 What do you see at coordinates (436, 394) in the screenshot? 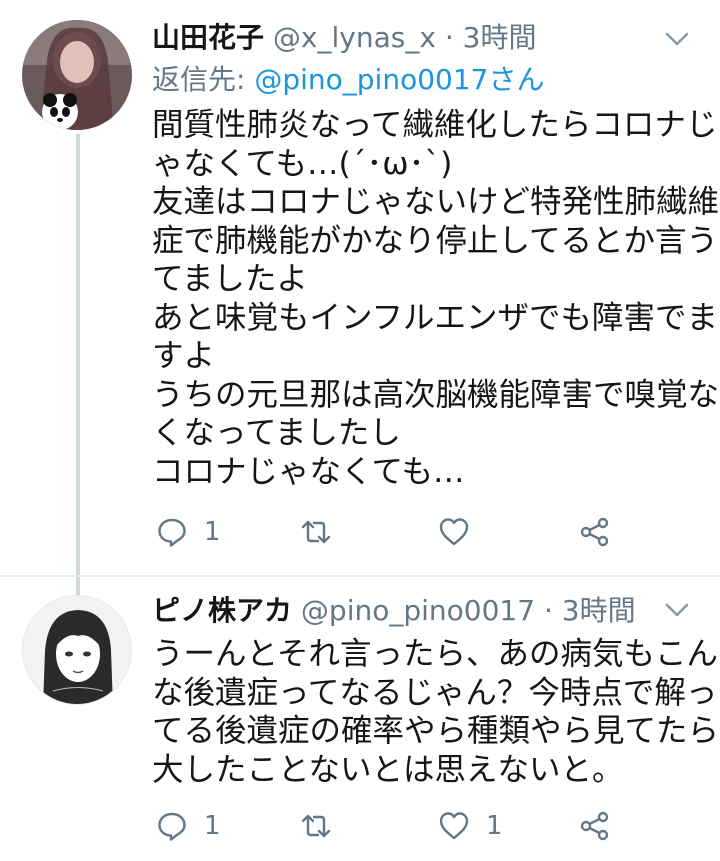
I see `tweet-text-line: うちの元旦那は高次脳機能障害で嗅覚な` at bounding box center [436, 394].